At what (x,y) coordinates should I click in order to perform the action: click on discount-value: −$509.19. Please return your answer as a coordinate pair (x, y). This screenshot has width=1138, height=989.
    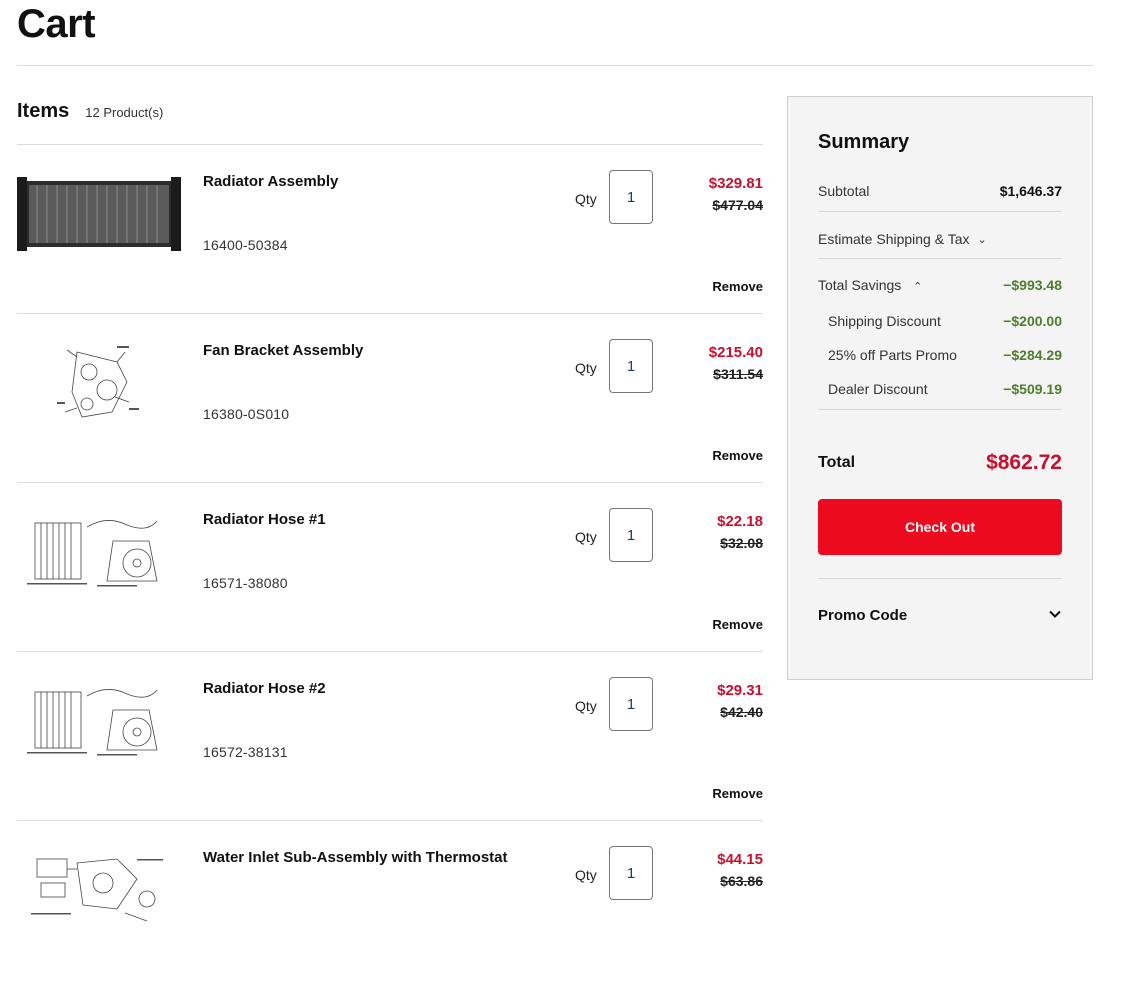
    Looking at the image, I should click on (1032, 389).